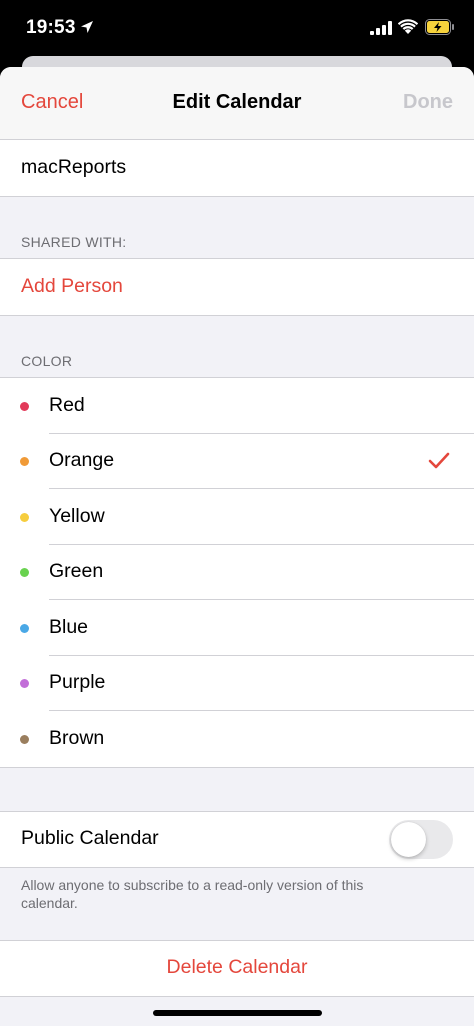 This screenshot has width=474, height=1026. What do you see at coordinates (47, 361) in the screenshot?
I see `color-header: COLOR` at bounding box center [47, 361].